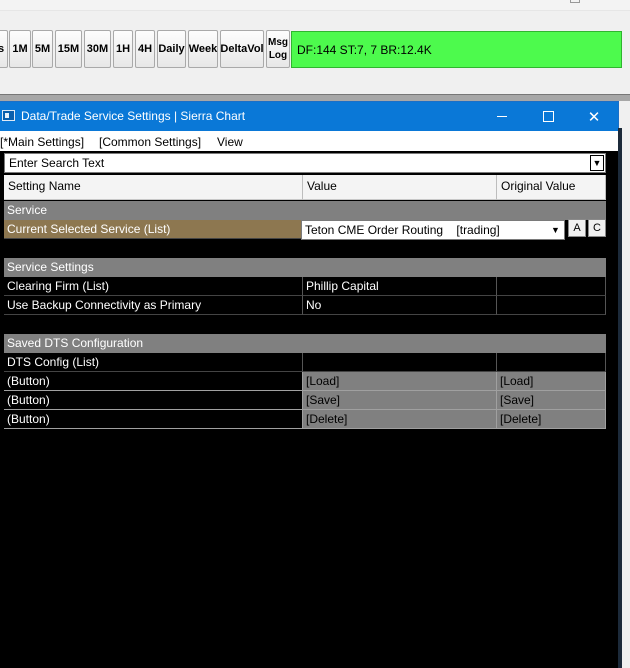 The height and width of the screenshot is (668, 630). Describe the element at coordinates (597, 228) in the screenshot. I see `cancel-c-button: C` at that location.